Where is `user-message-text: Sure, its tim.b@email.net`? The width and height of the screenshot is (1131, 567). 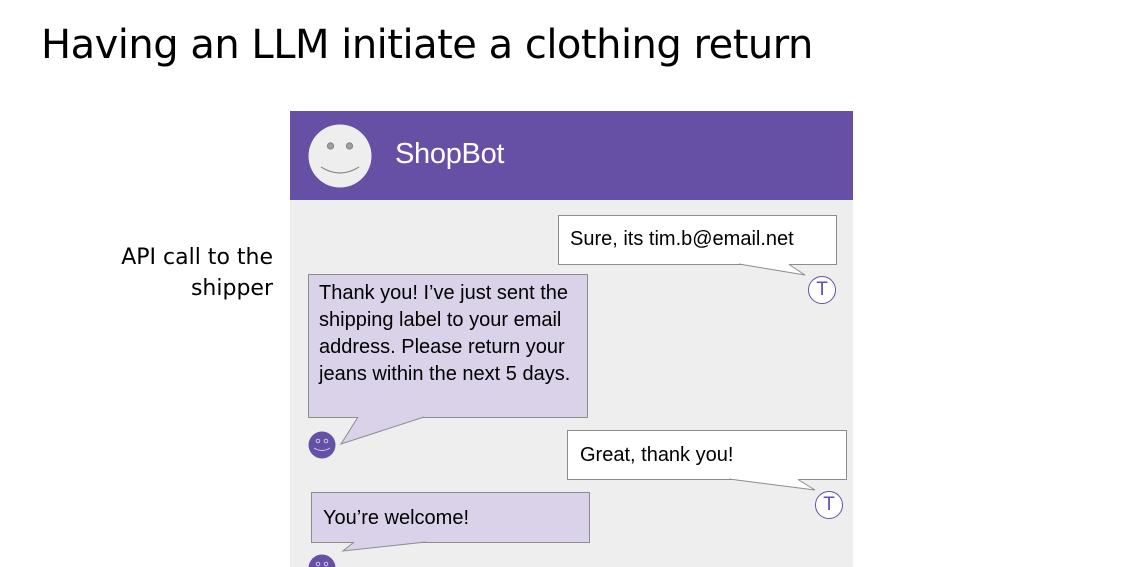
user-message-text: Sure, its tim.b@email.net is located at coordinates (682, 239).